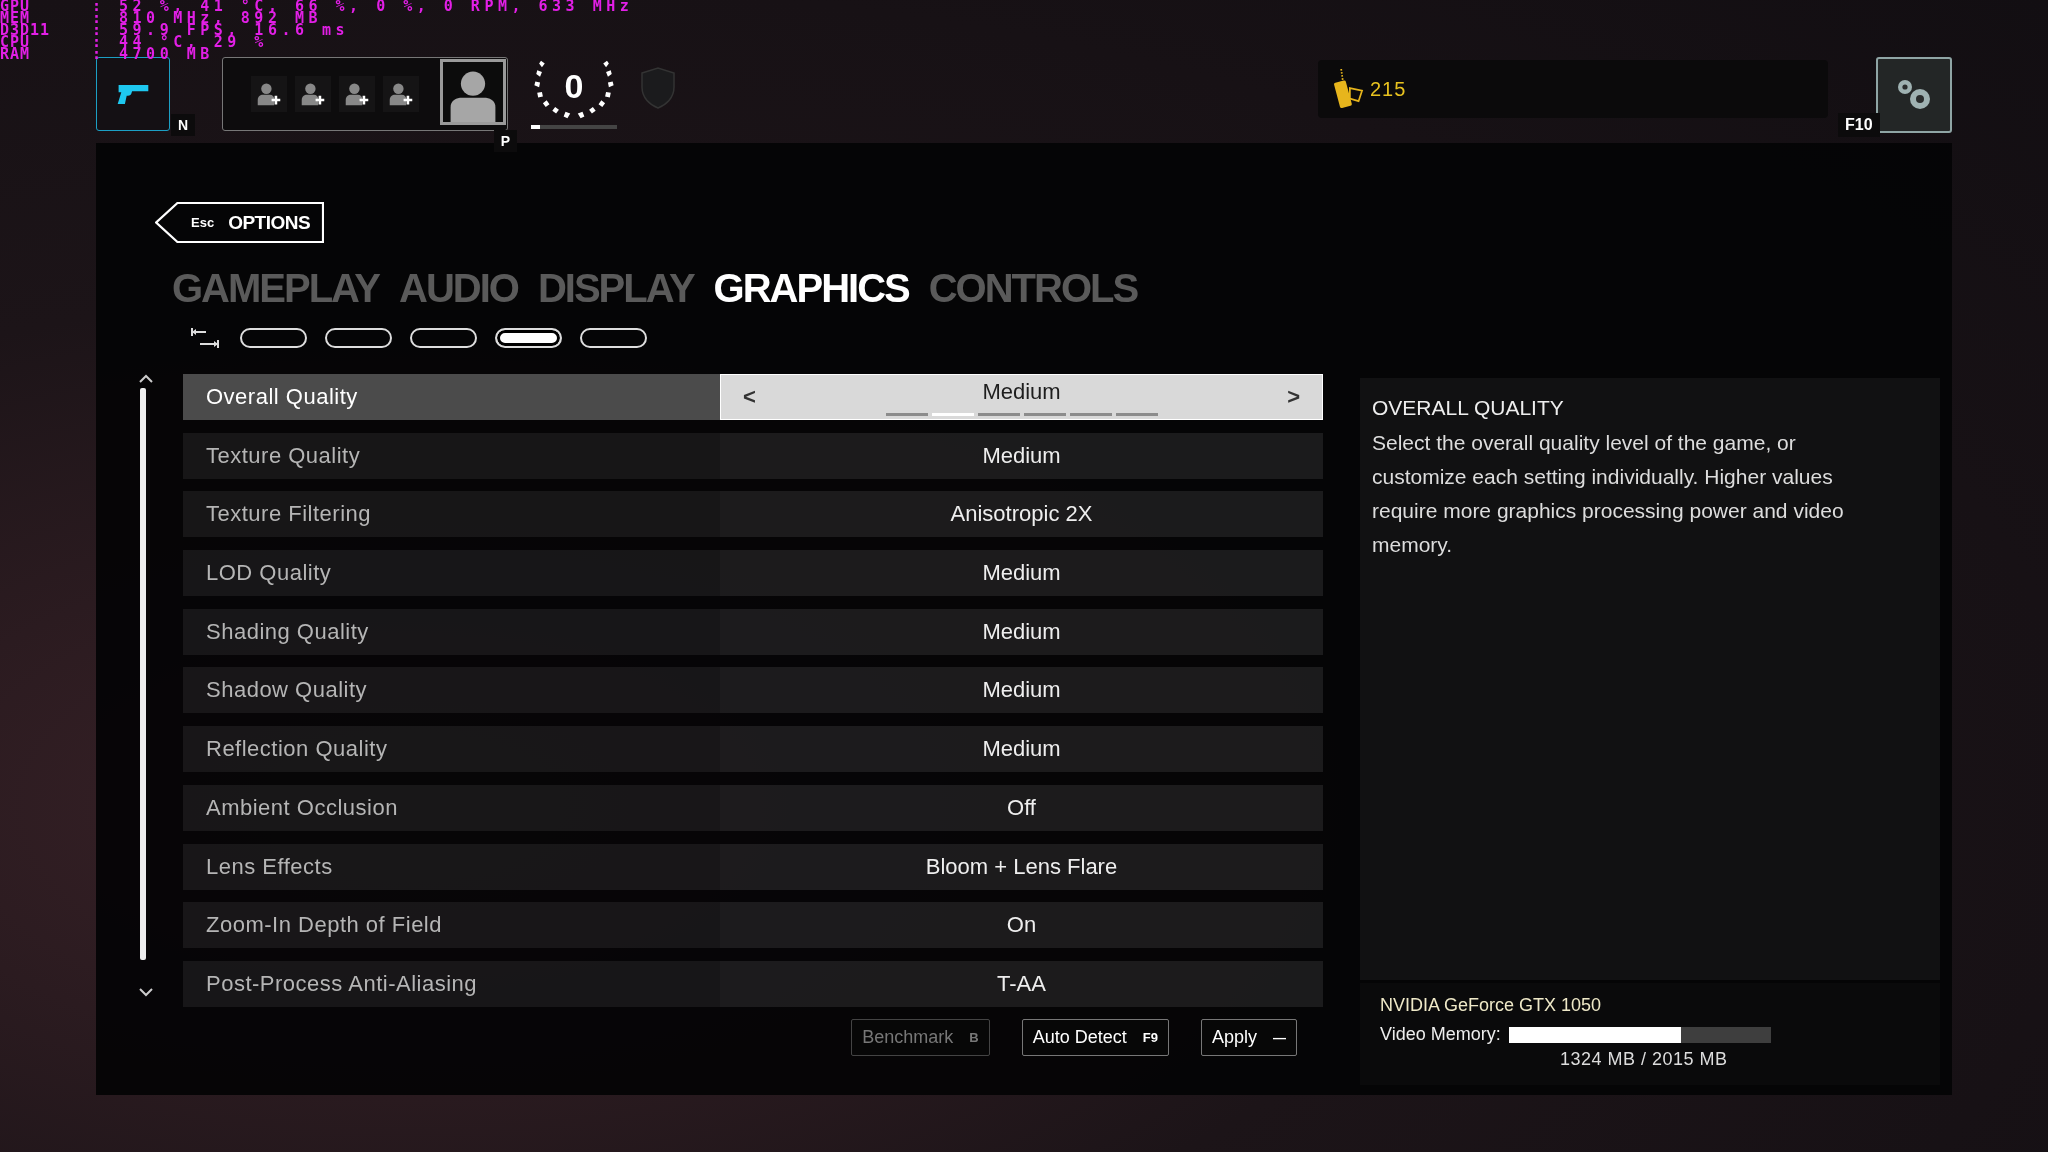 The image size is (2048, 1152). Describe the element at coordinates (451, 690) in the screenshot. I see `setting-label: Shadow Quality` at that location.